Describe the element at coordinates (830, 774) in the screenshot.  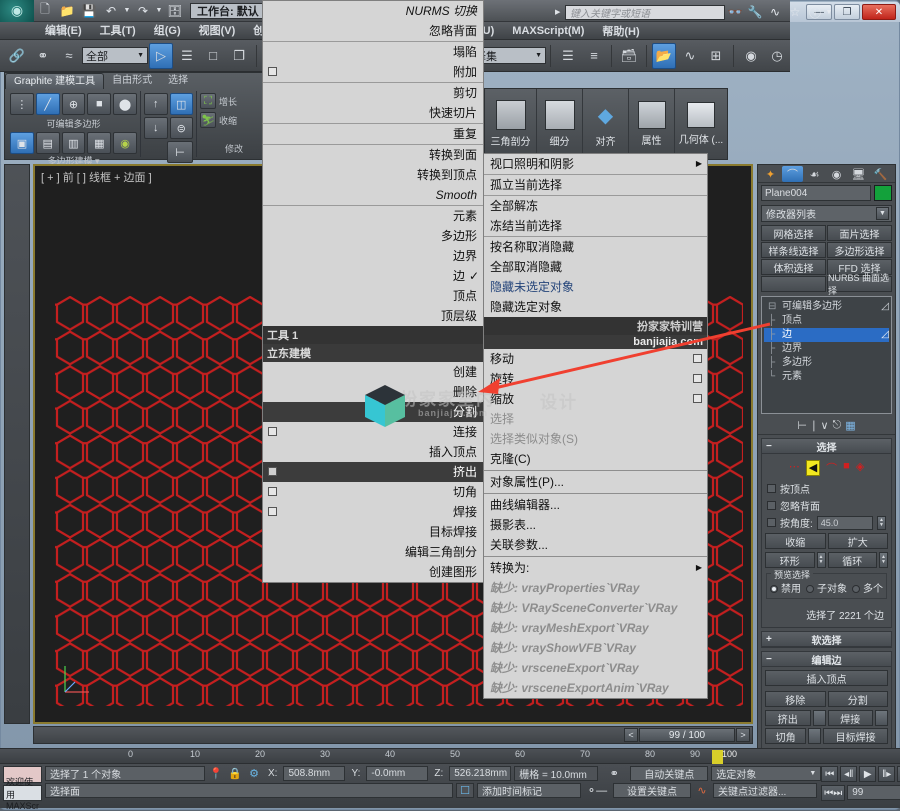
I see `go-to-start-icon: ⏮` at that location.